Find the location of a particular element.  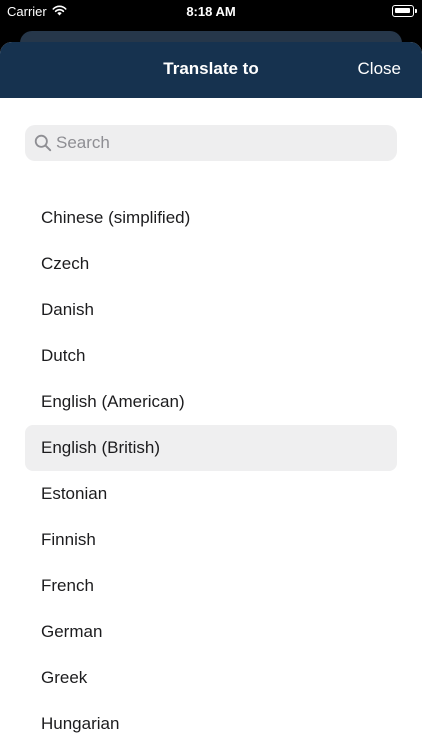

status-right is located at coordinates (404, 11).